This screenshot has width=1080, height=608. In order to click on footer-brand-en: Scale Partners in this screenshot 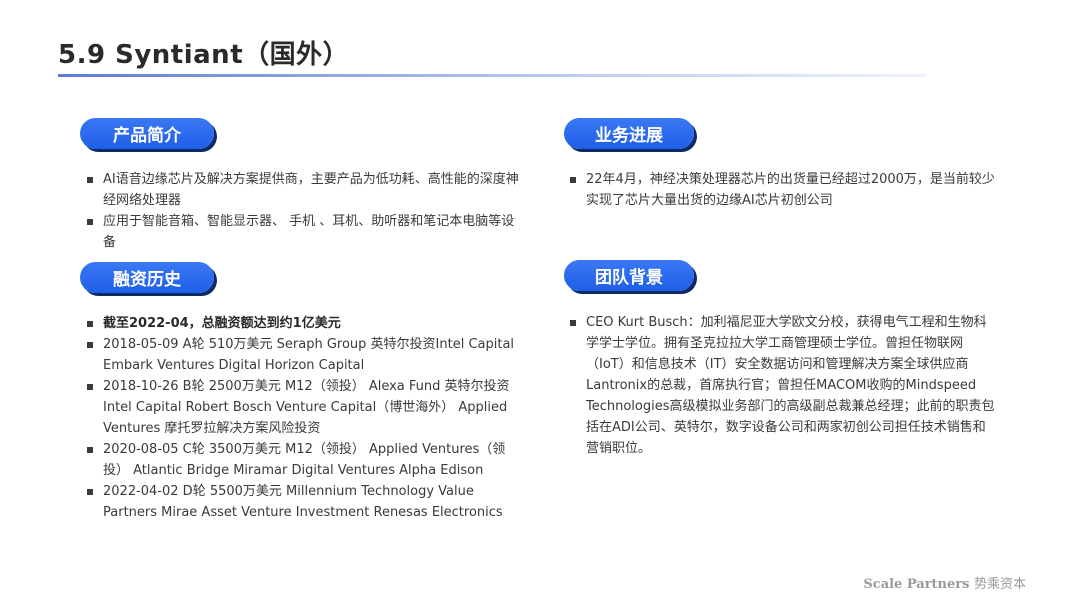, I will do `click(916, 584)`.